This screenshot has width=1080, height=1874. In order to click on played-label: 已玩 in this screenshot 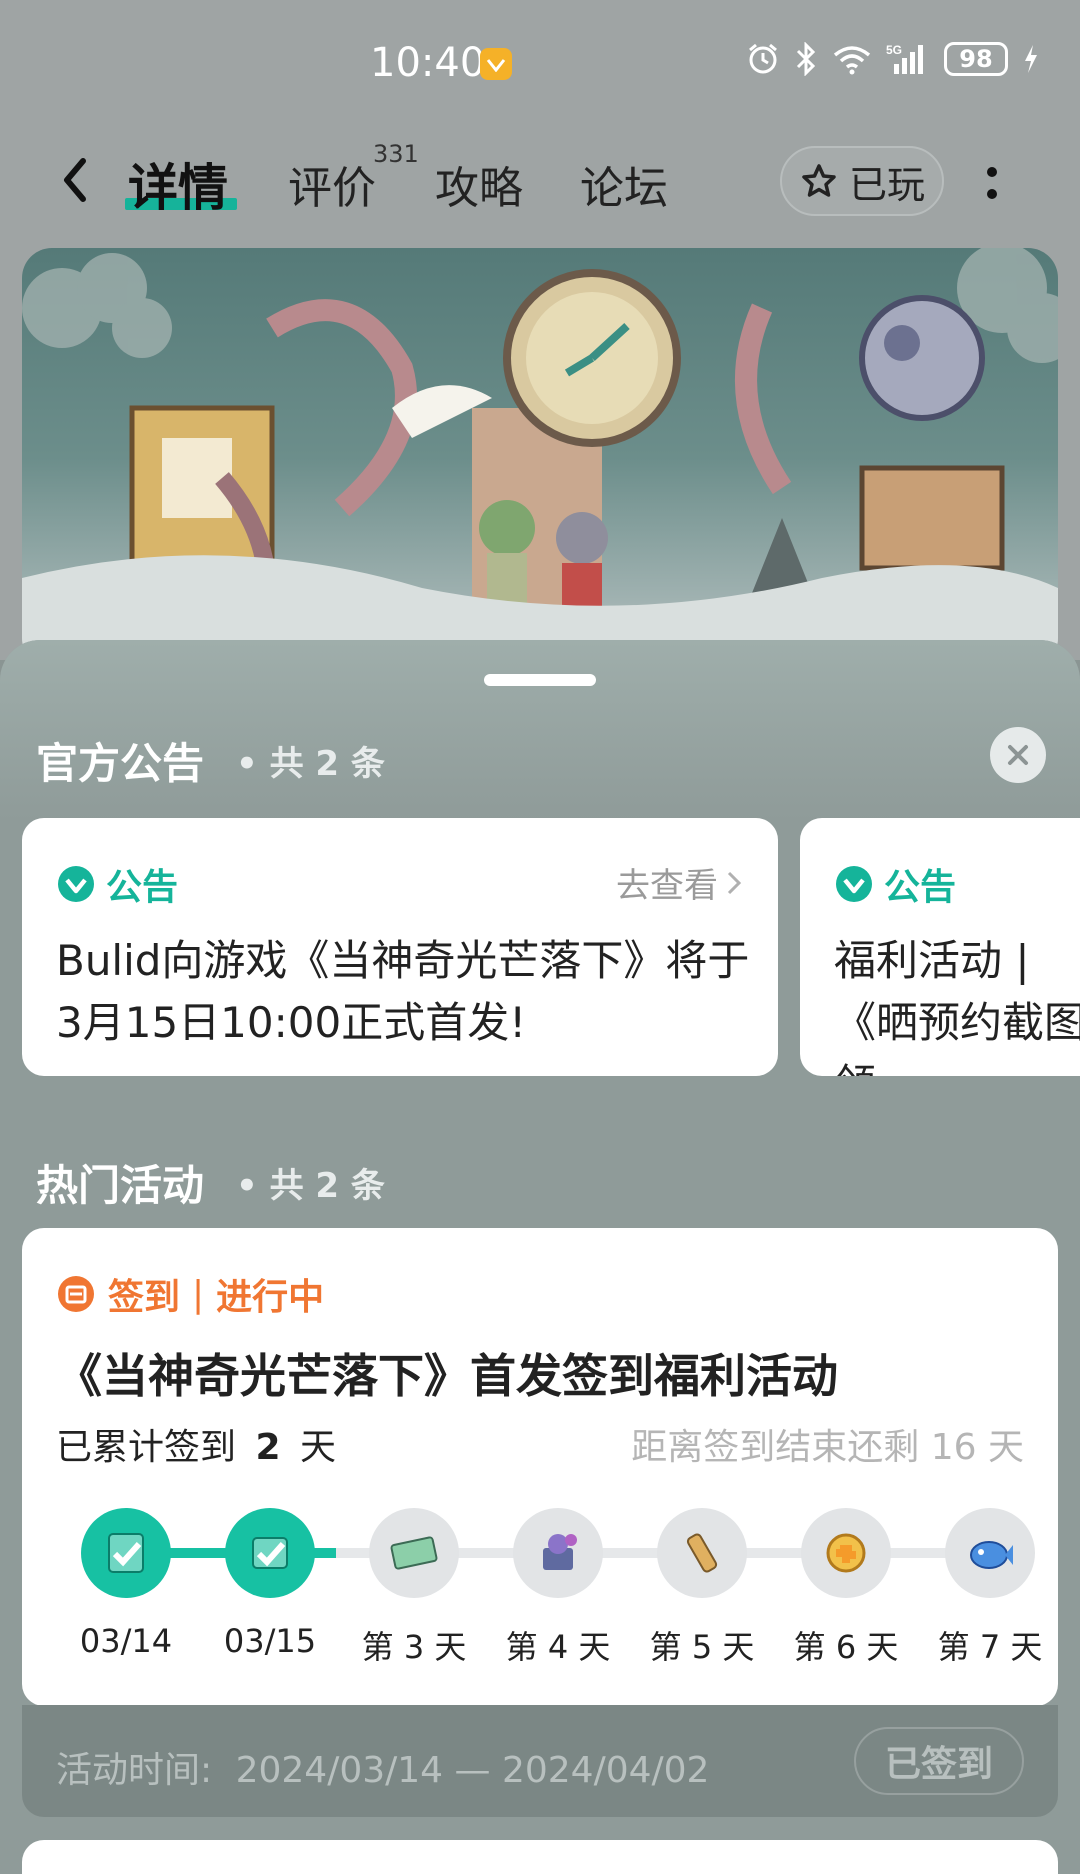, I will do `click(886, 184)`.